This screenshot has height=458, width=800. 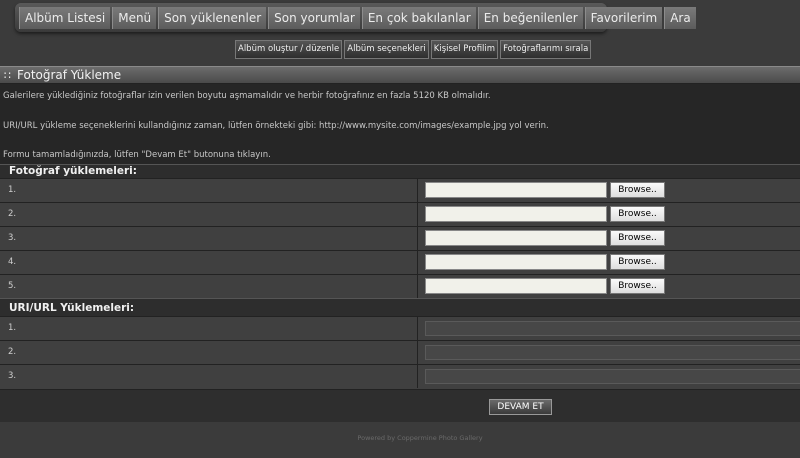 What do you see at coordinates (69, 75) in the screenshot?
I see `page-title: Fotoğraf Yükleme` at bounding box center [69, 75].